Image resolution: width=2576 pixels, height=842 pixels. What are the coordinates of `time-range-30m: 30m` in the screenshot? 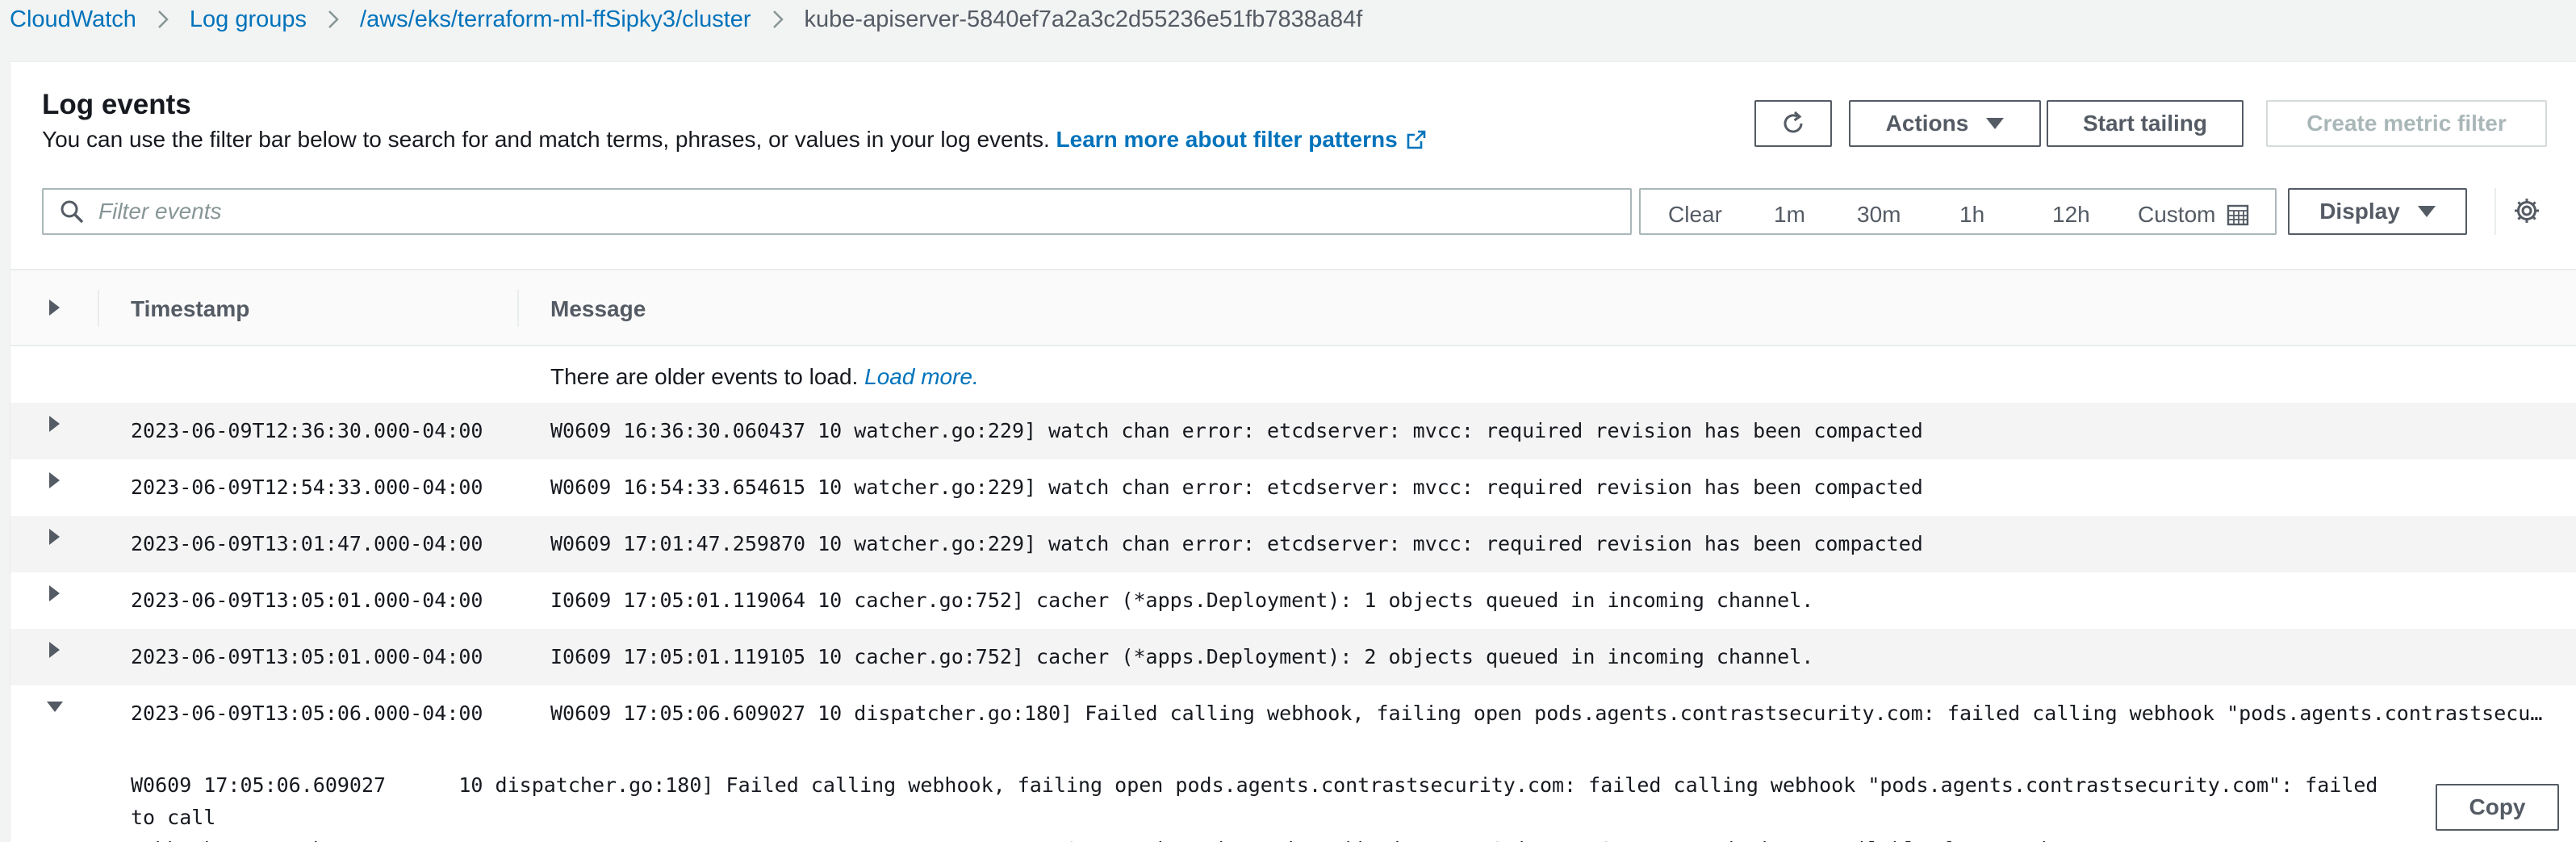 It's located at (1879, 215).